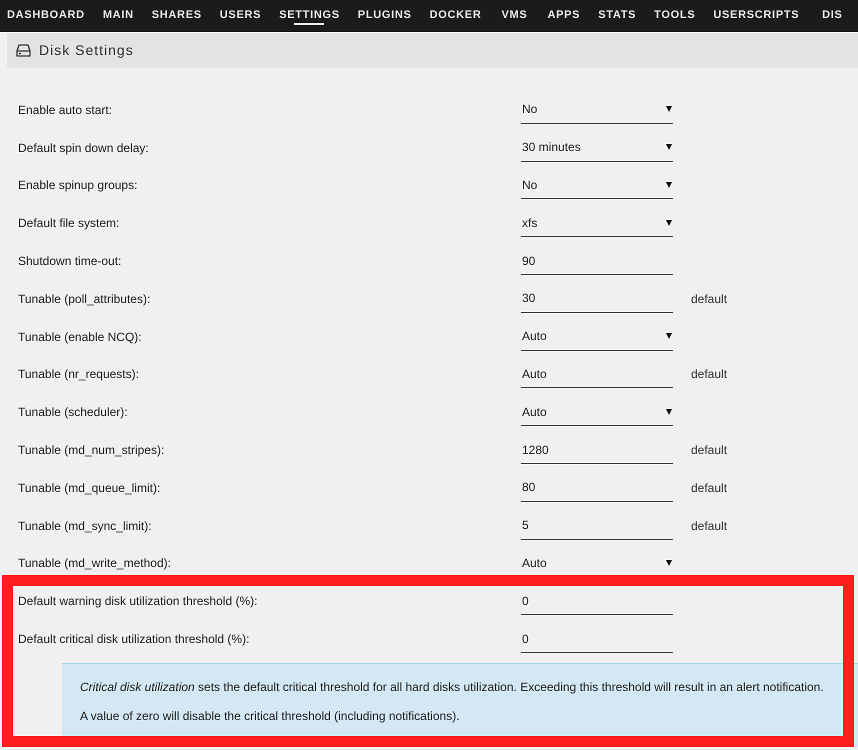 This screenshot has width=858, height=750. Describe the element at coordinates (309, 12) in the screenshot. I see `nav-tab: SETTINGS` at that location.